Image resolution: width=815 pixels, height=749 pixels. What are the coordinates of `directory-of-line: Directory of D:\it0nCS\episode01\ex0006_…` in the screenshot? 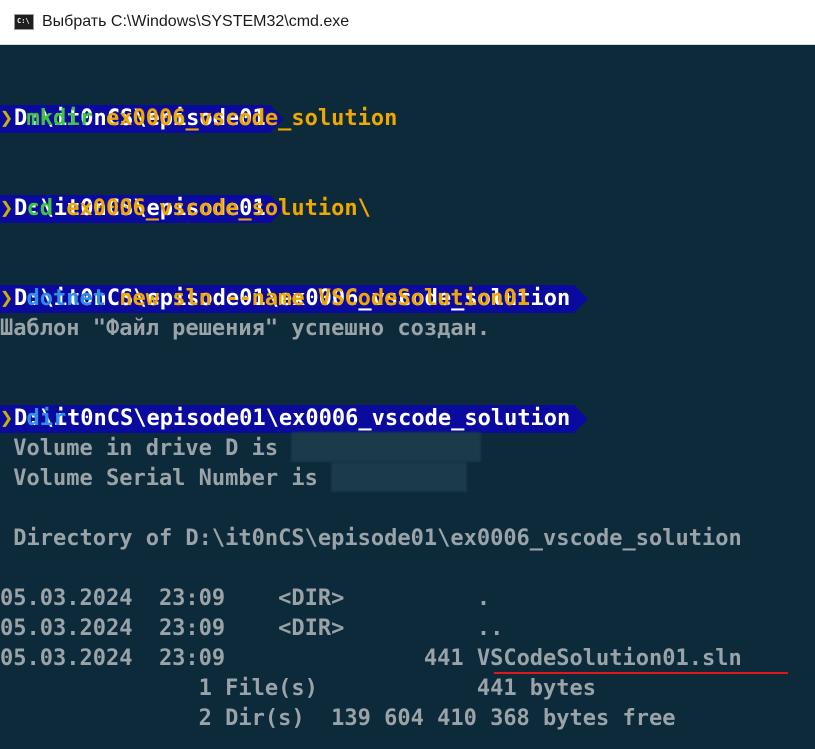 It's located at (371, 538).